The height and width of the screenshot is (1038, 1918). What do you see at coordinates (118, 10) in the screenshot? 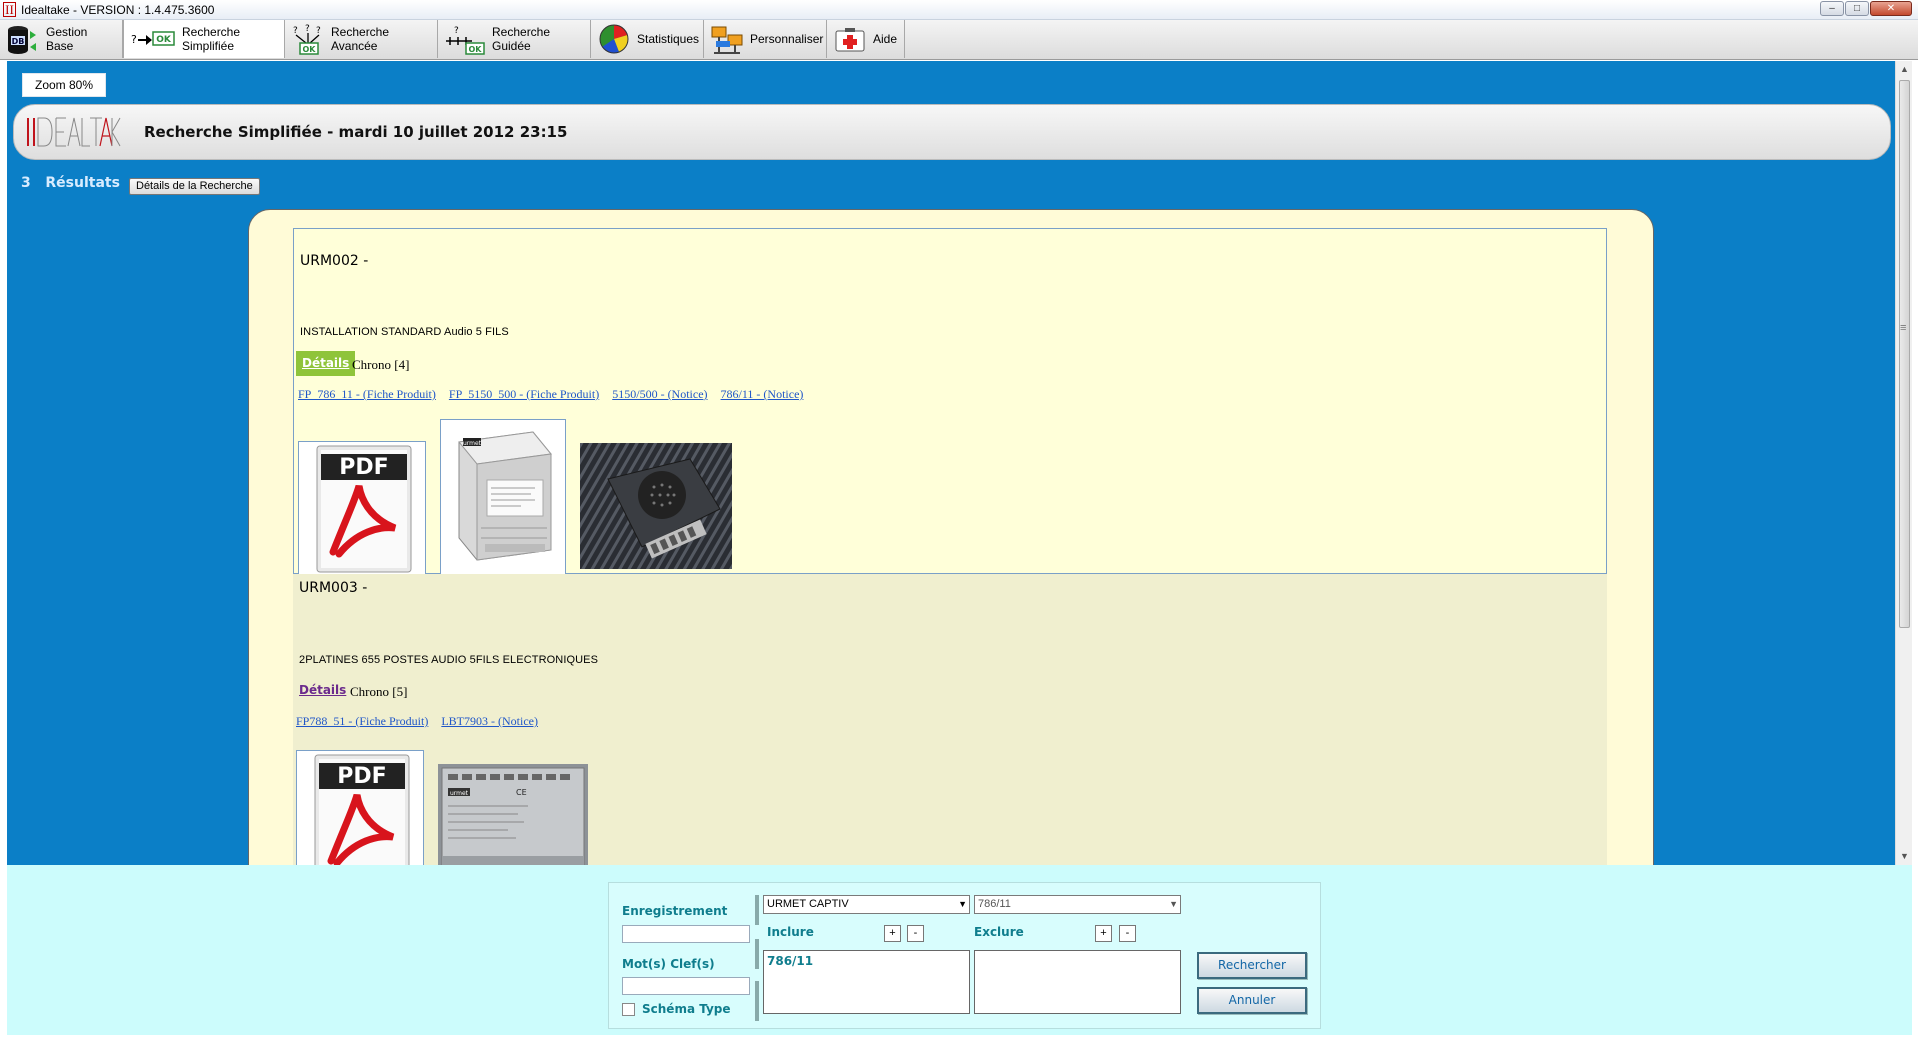
I see `window-title: Idealtake - VERSION : 1.4.475.3600` at bounding box center [118, 10].